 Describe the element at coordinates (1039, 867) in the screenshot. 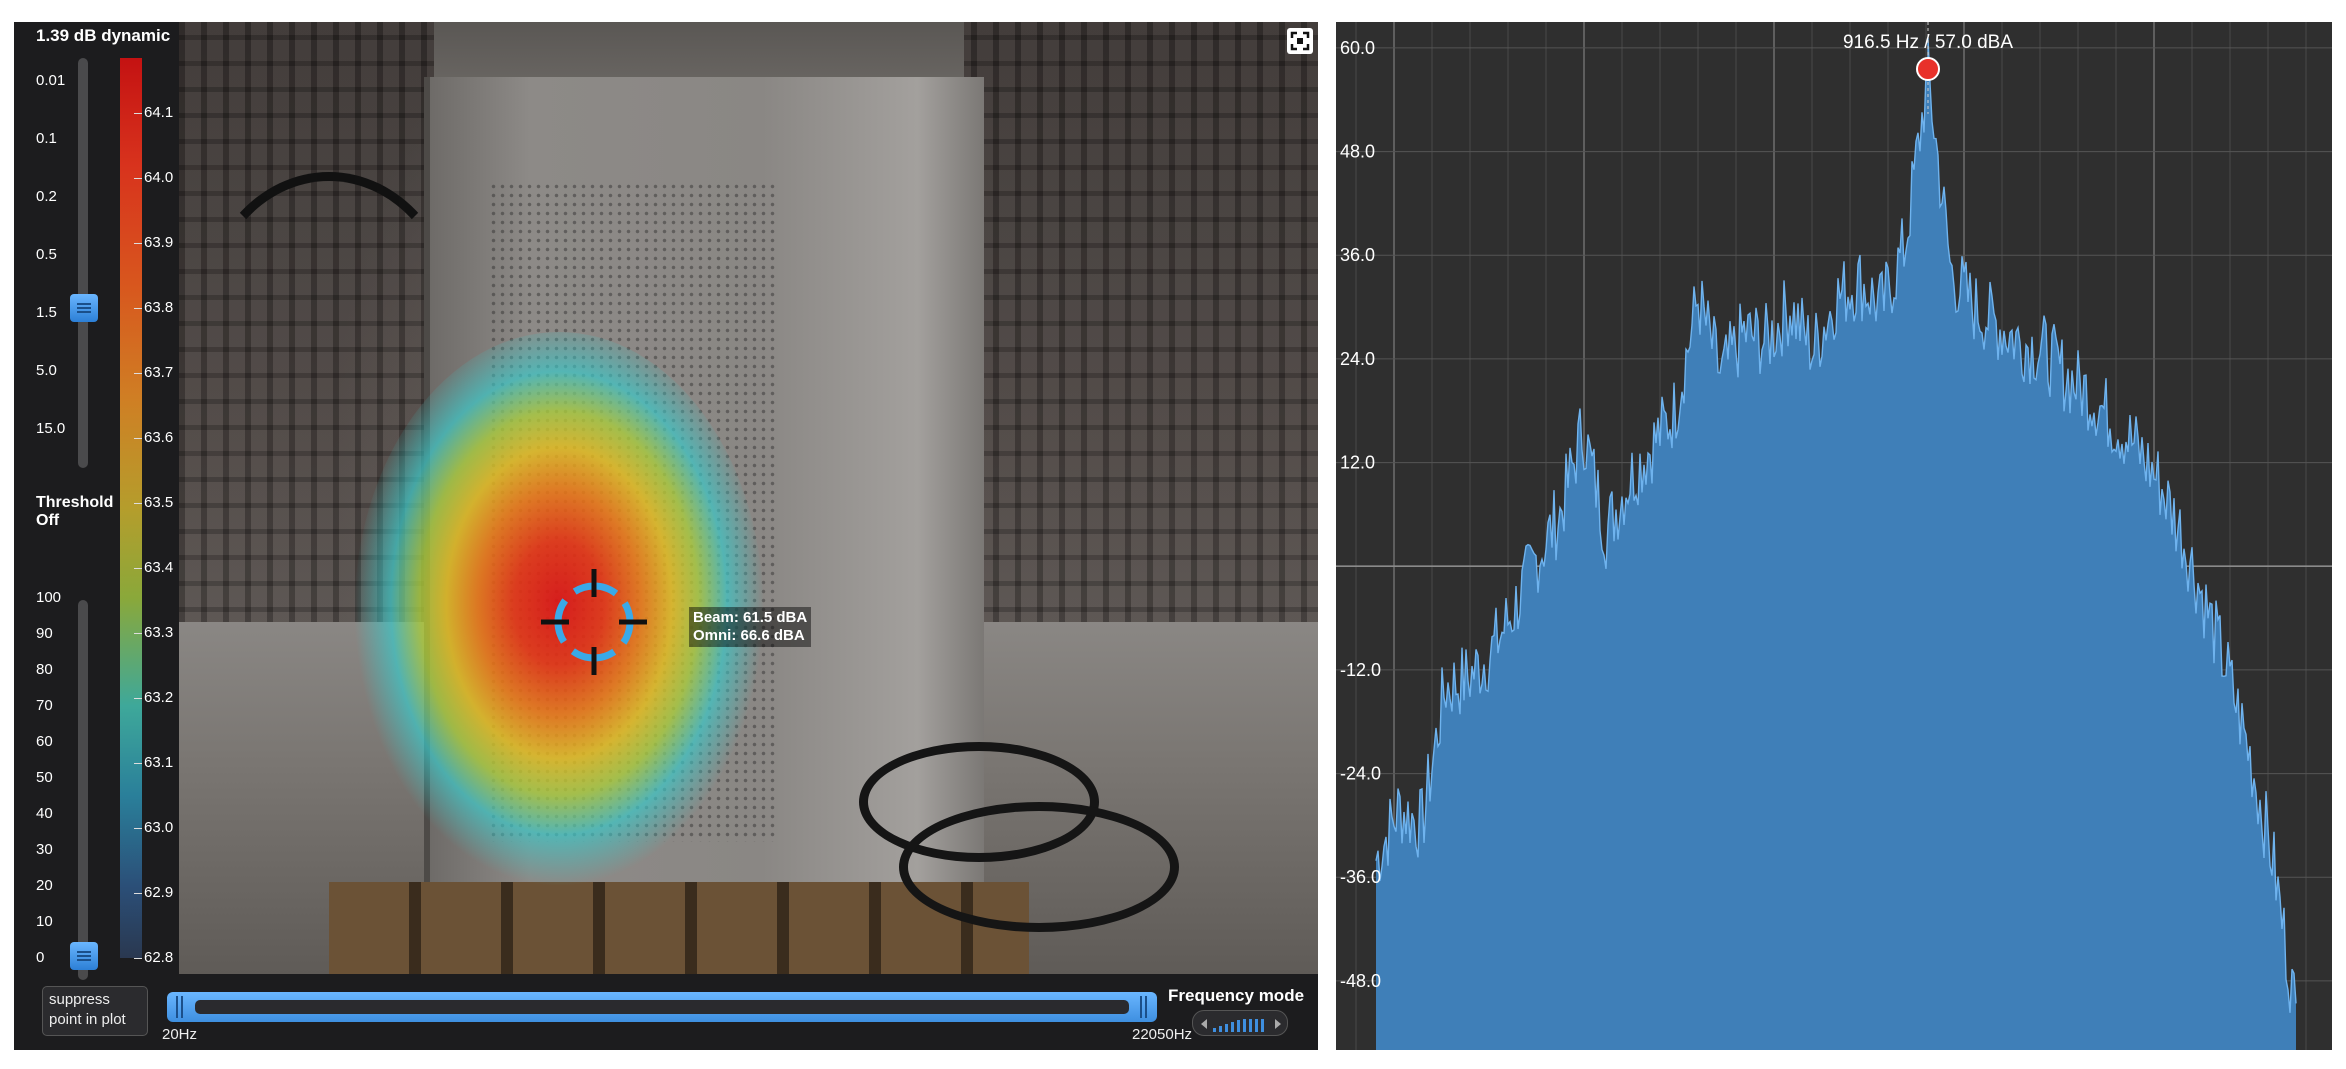

I see `cable` at that location.